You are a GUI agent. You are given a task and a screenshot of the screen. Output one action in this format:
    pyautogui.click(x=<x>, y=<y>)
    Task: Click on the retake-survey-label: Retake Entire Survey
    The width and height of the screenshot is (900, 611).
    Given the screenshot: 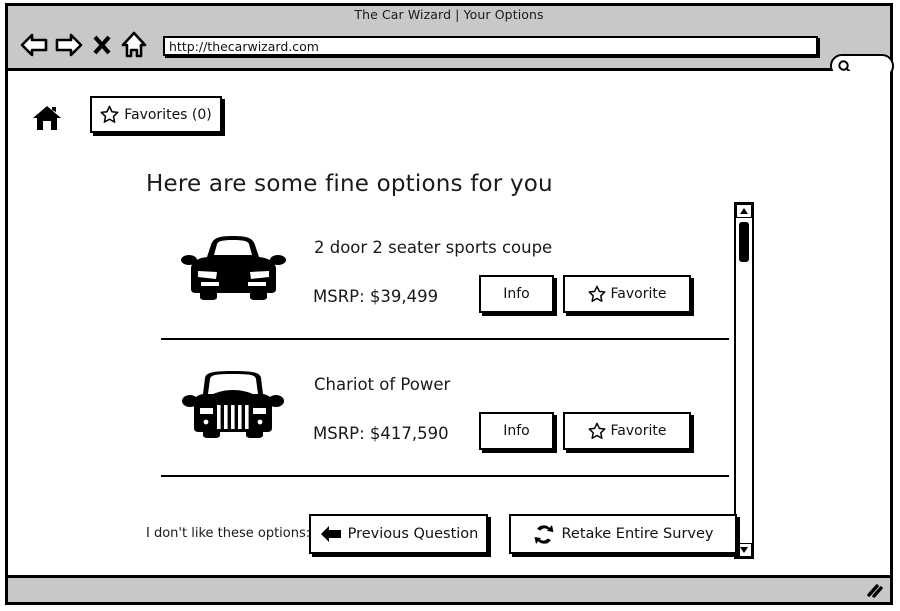 What is the action you would take?
    pyautogui.click(x=637, y=534)
    